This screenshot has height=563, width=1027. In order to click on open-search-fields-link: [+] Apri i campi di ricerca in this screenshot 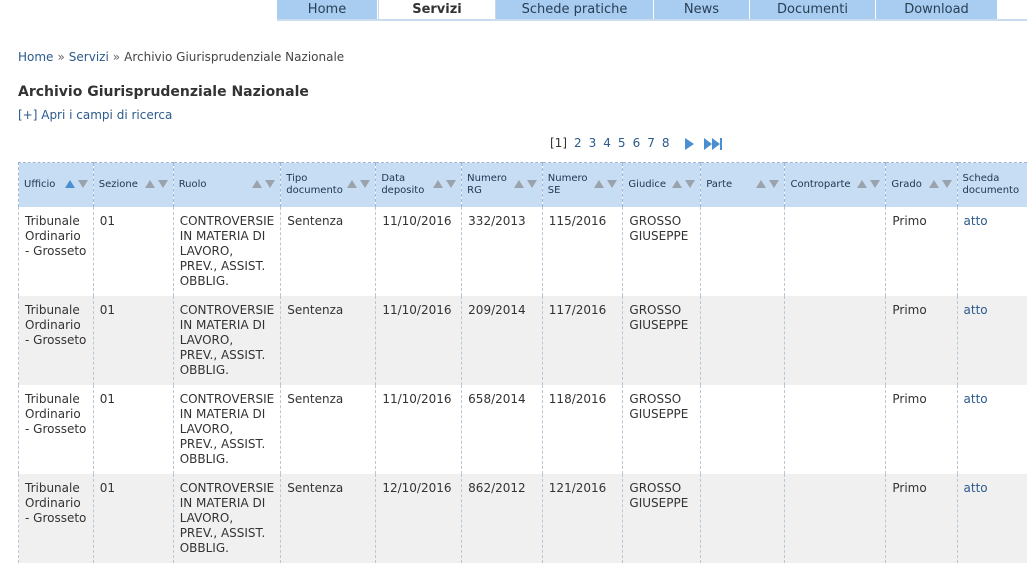, I will do `click(95, 115)`.